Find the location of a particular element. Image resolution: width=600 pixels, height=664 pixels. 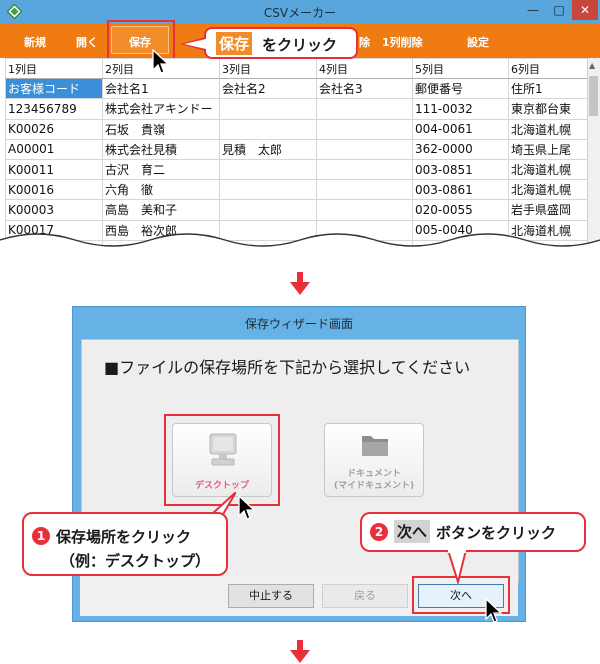

table-cell: 埼玉県上尾 is located at coordinates (549, 149).